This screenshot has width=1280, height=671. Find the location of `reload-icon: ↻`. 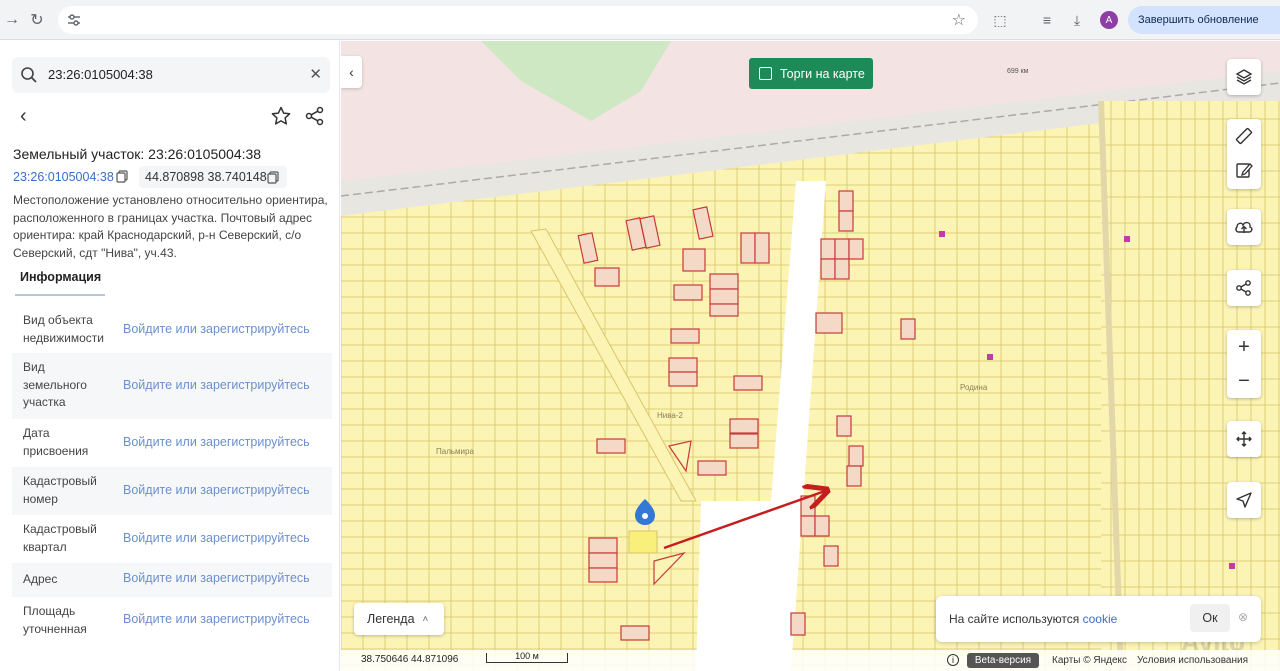

reload-icon: ↻ is located at coordinates (37, 20).